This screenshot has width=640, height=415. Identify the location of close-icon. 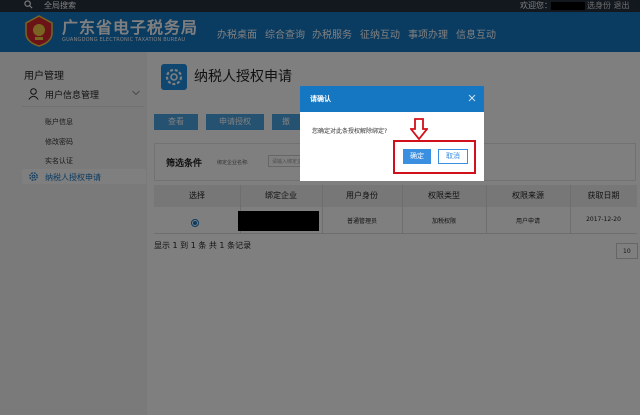
(472, 98).